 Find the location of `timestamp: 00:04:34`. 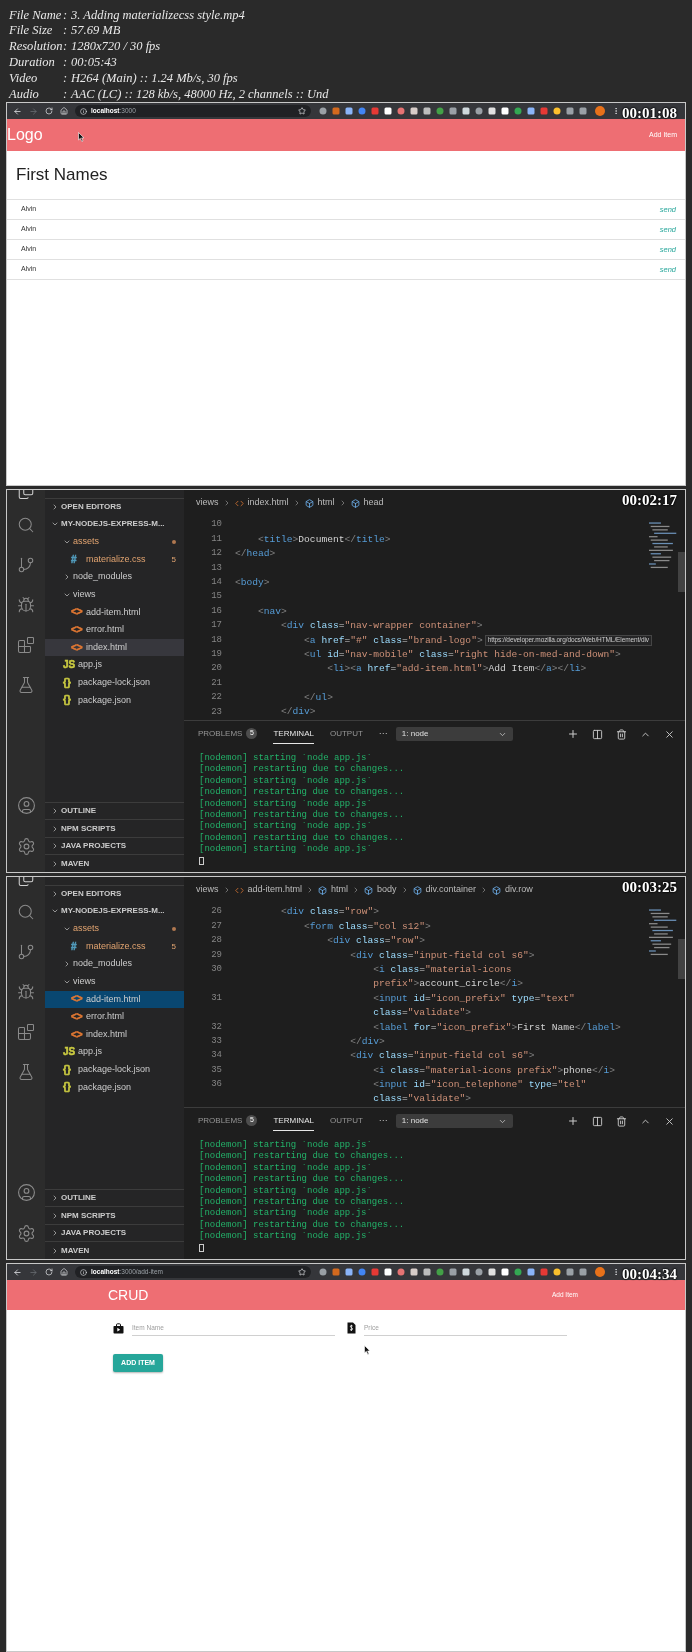

timestamp: 00:04:34 is located at coordinates (649, 1274).